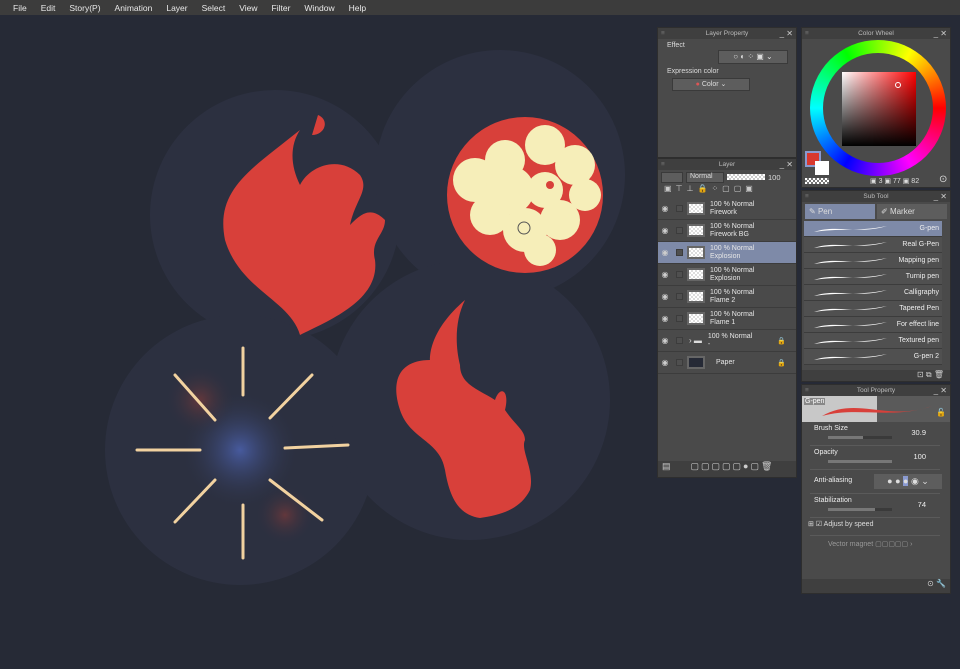 The width and height of the screenshot is (960, 669). I want to click on sub-color-swatch, so click(822, 168).